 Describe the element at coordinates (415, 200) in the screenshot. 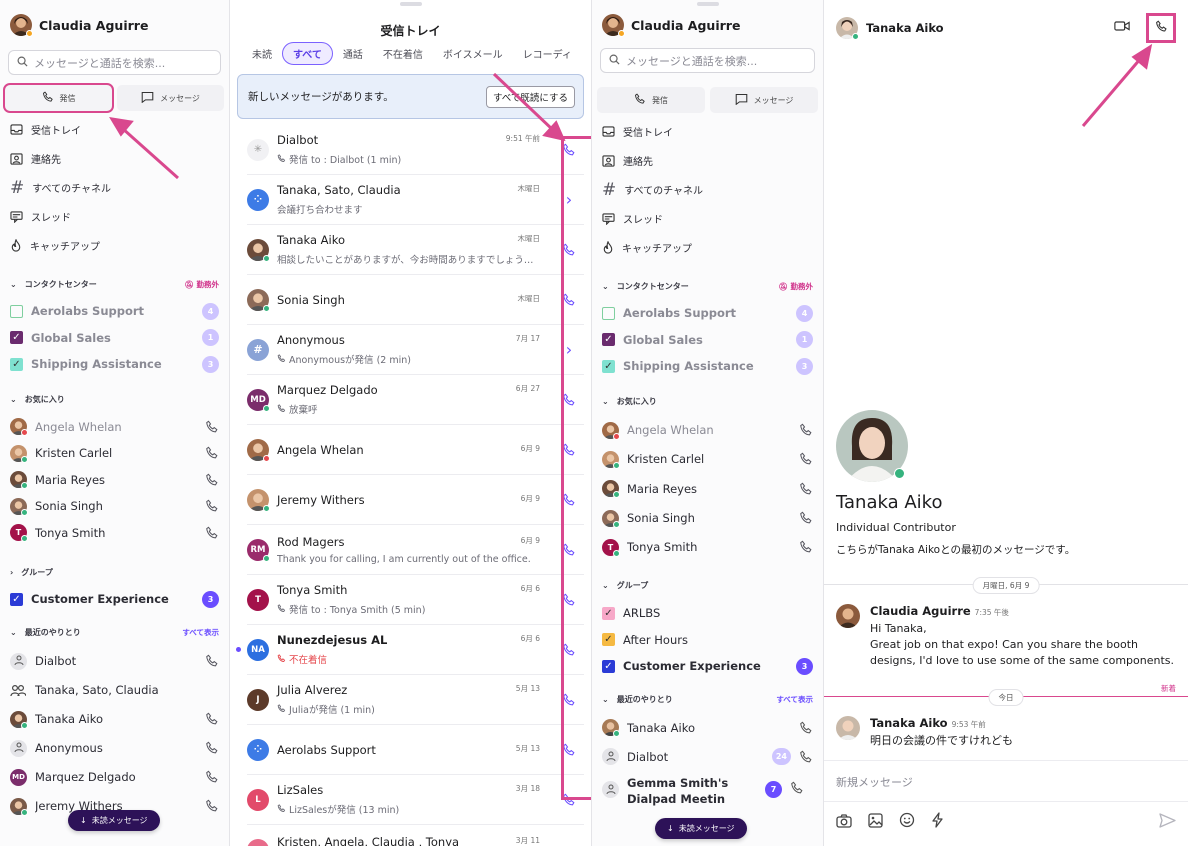

I see `inbox-row: ⁘ Tanaka, Sato, Claudia 木曜日 会議打ち合わせます ›` at that location.